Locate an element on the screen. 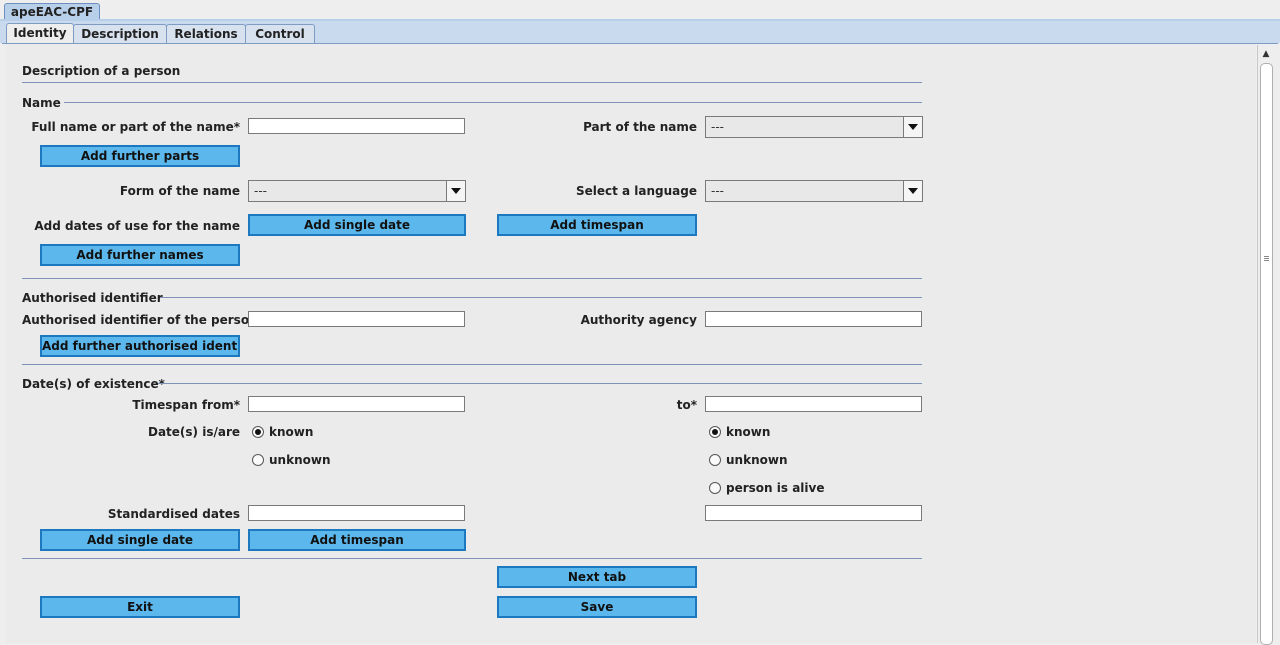  scroll-up-icon: ▲ is located at coordinates (1266, 54).